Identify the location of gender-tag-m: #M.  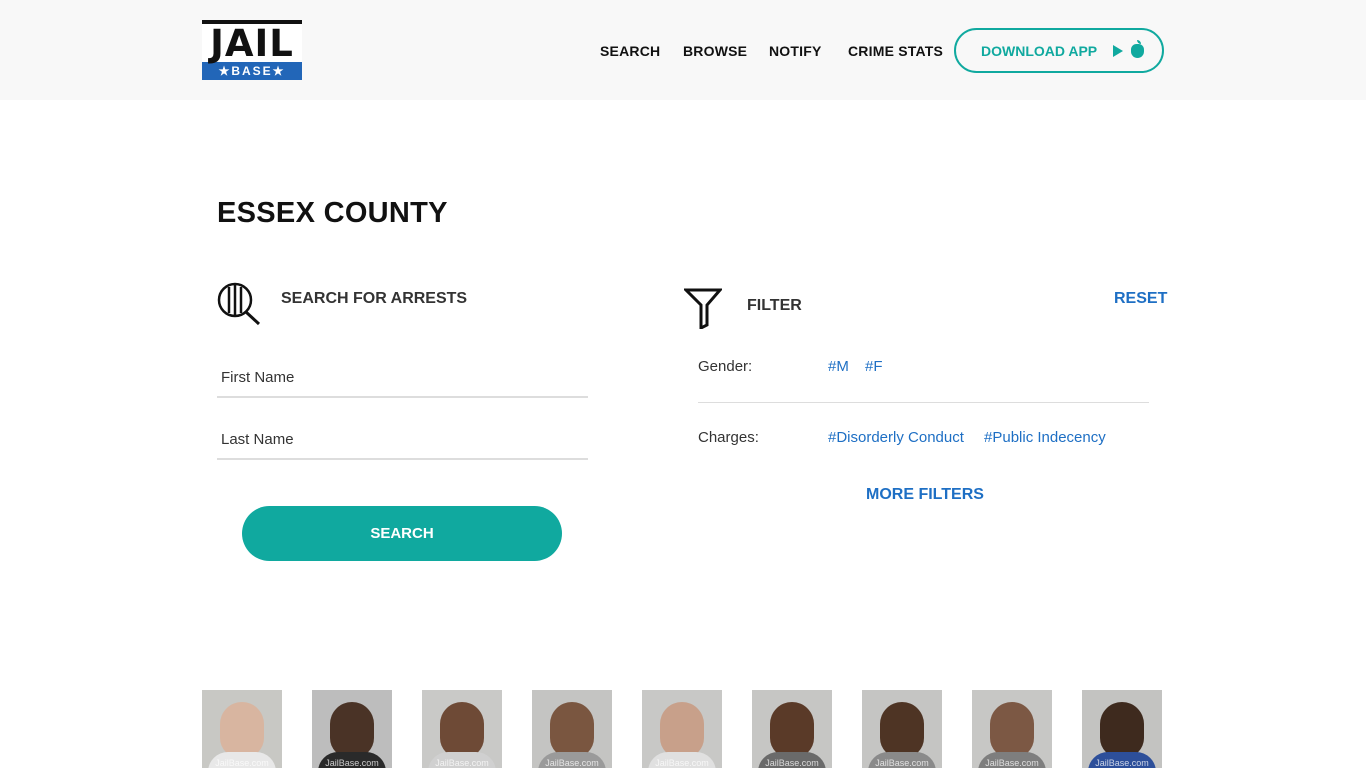
(838, 366).